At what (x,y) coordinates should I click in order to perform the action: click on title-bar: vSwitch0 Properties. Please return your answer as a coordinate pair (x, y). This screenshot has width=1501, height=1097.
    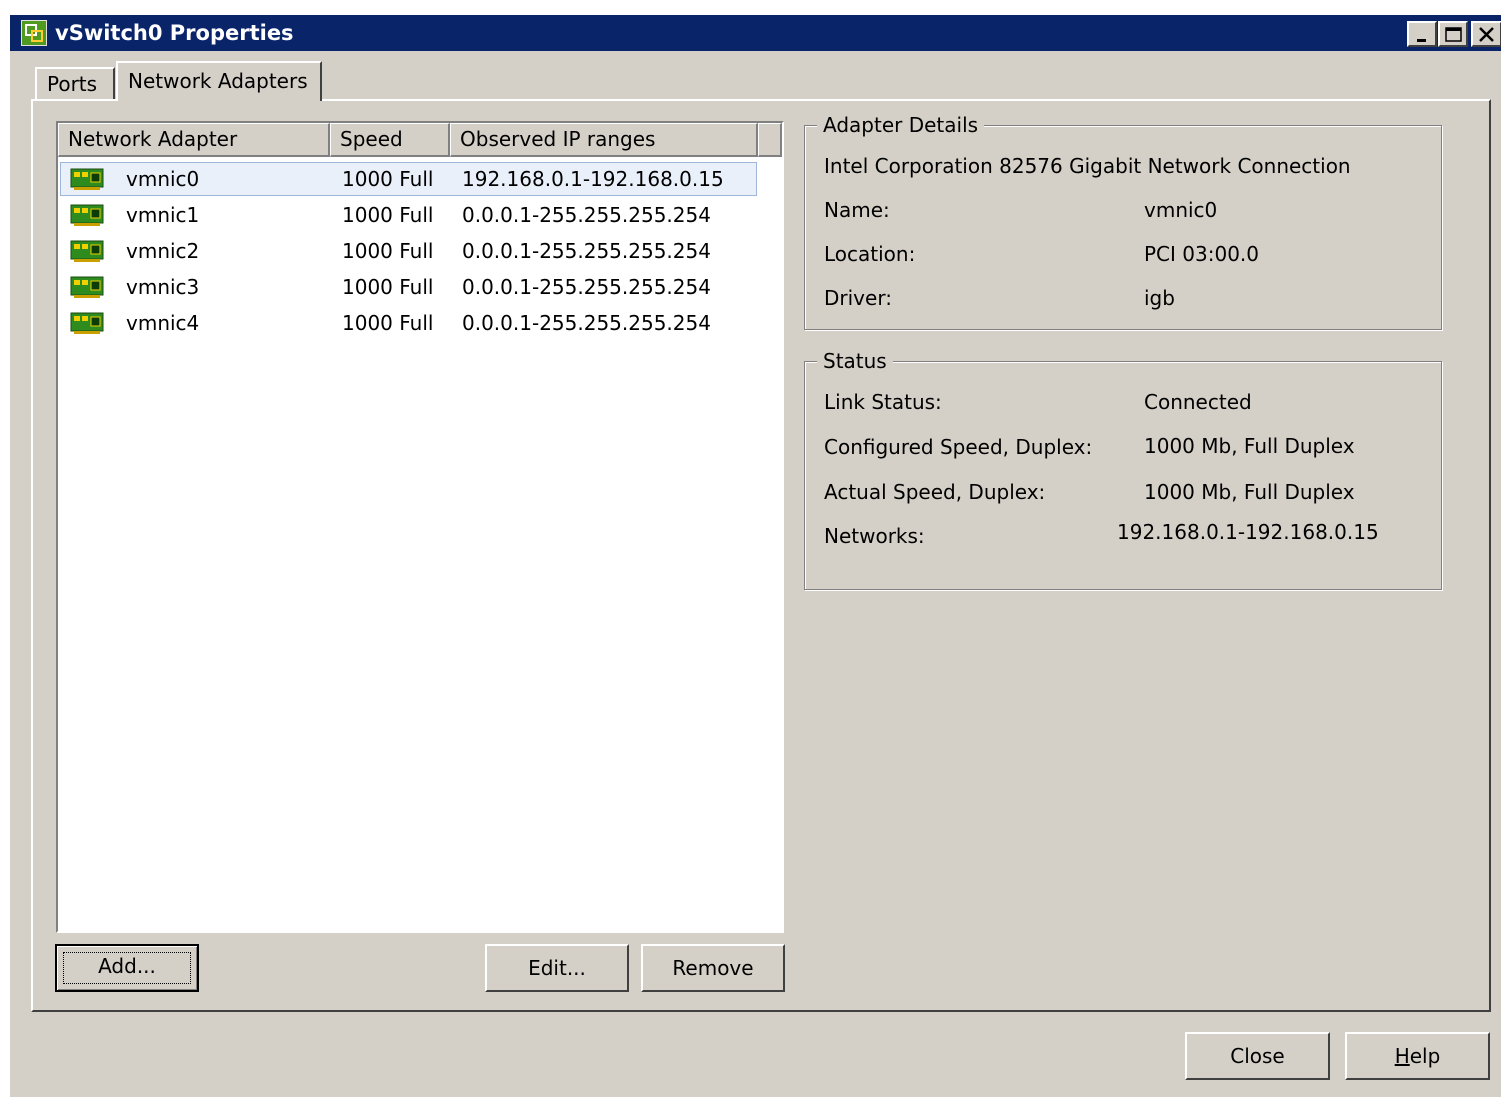
    Looking at the image, I should click on (755, 33).